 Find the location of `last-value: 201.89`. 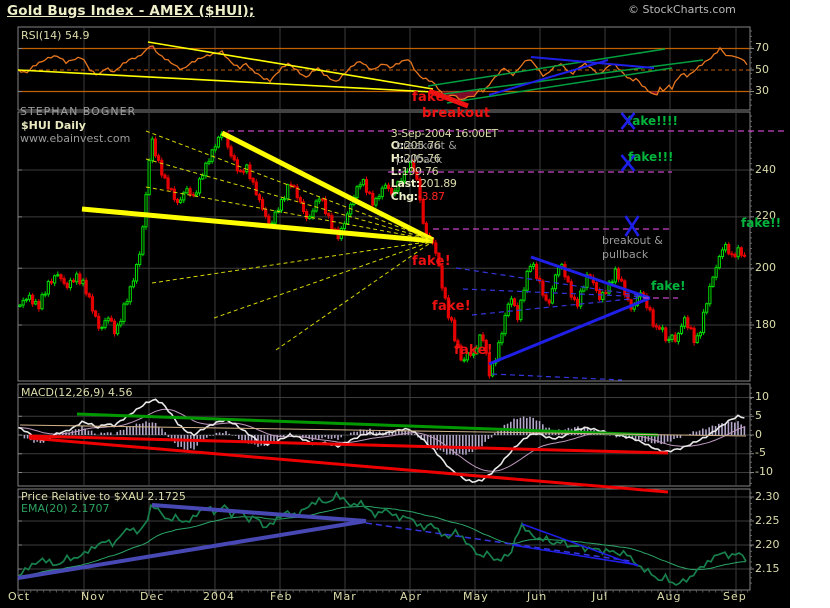

last-value: 201.89 is located at coordinates (438, 184).